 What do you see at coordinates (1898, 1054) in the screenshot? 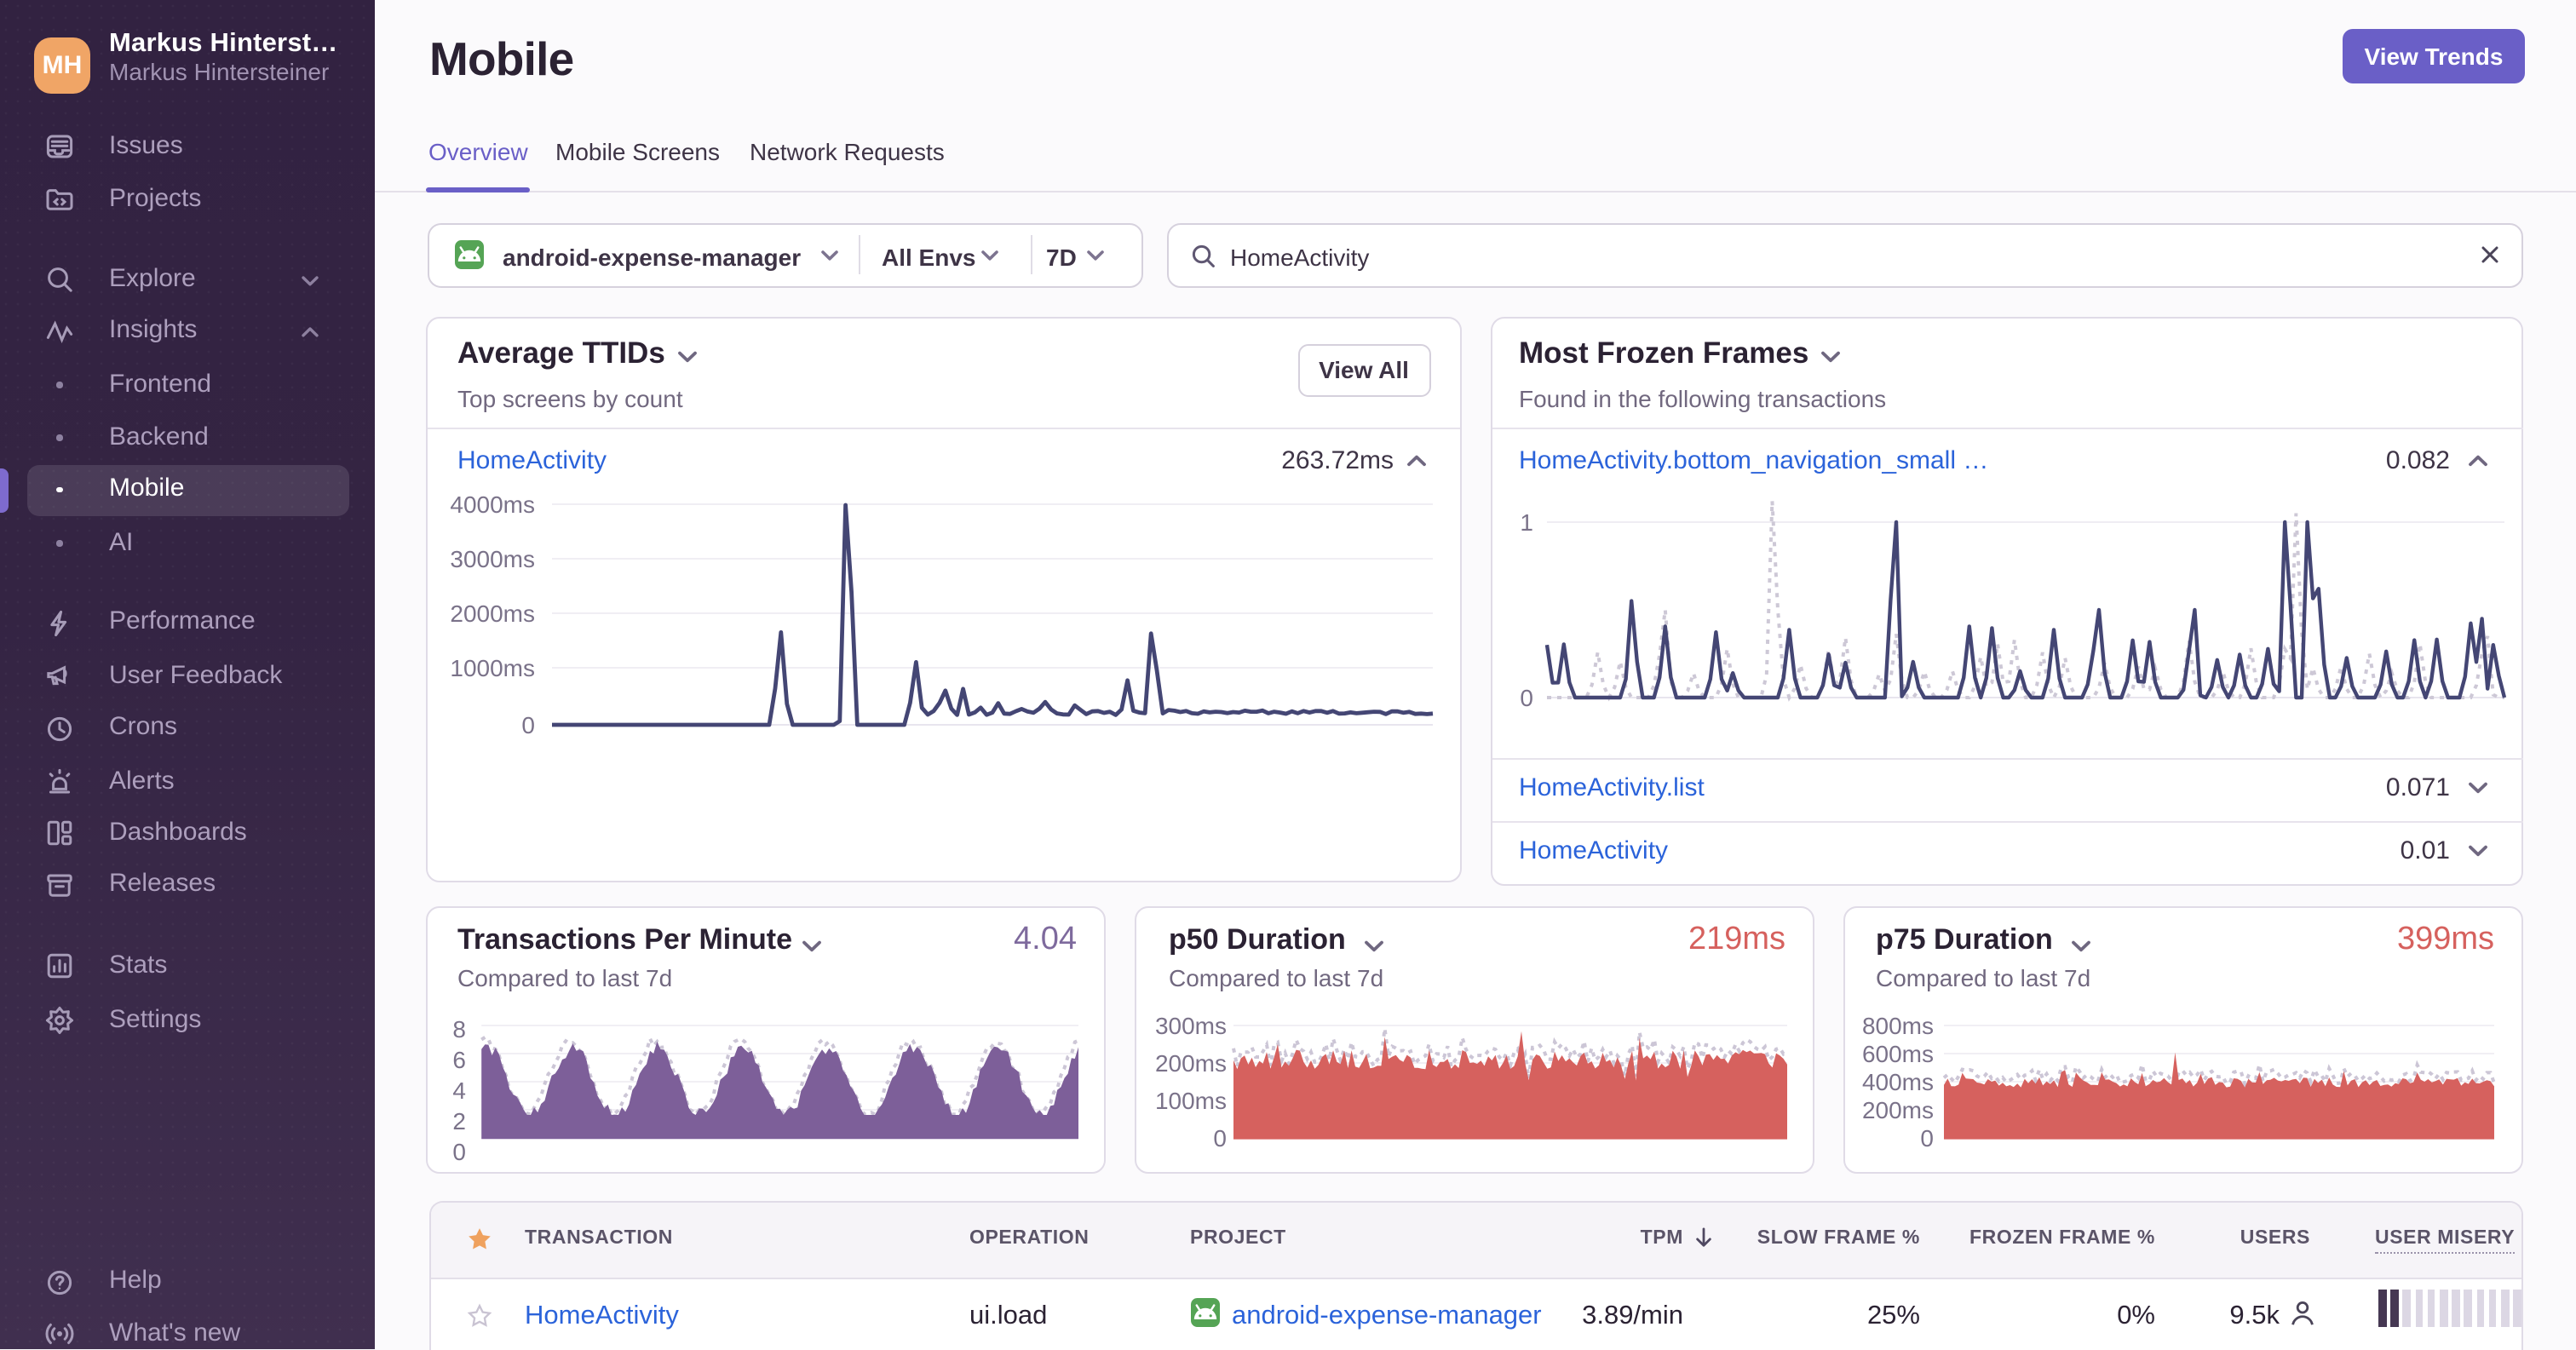
I see `svg-text: 600ms` at bounding box center [1898, 1054].